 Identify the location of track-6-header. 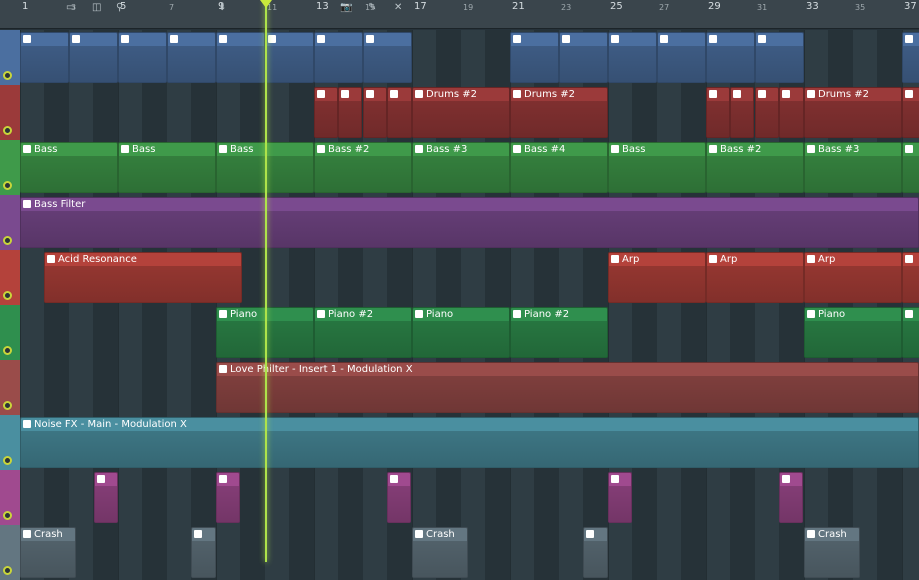
(10, 332).